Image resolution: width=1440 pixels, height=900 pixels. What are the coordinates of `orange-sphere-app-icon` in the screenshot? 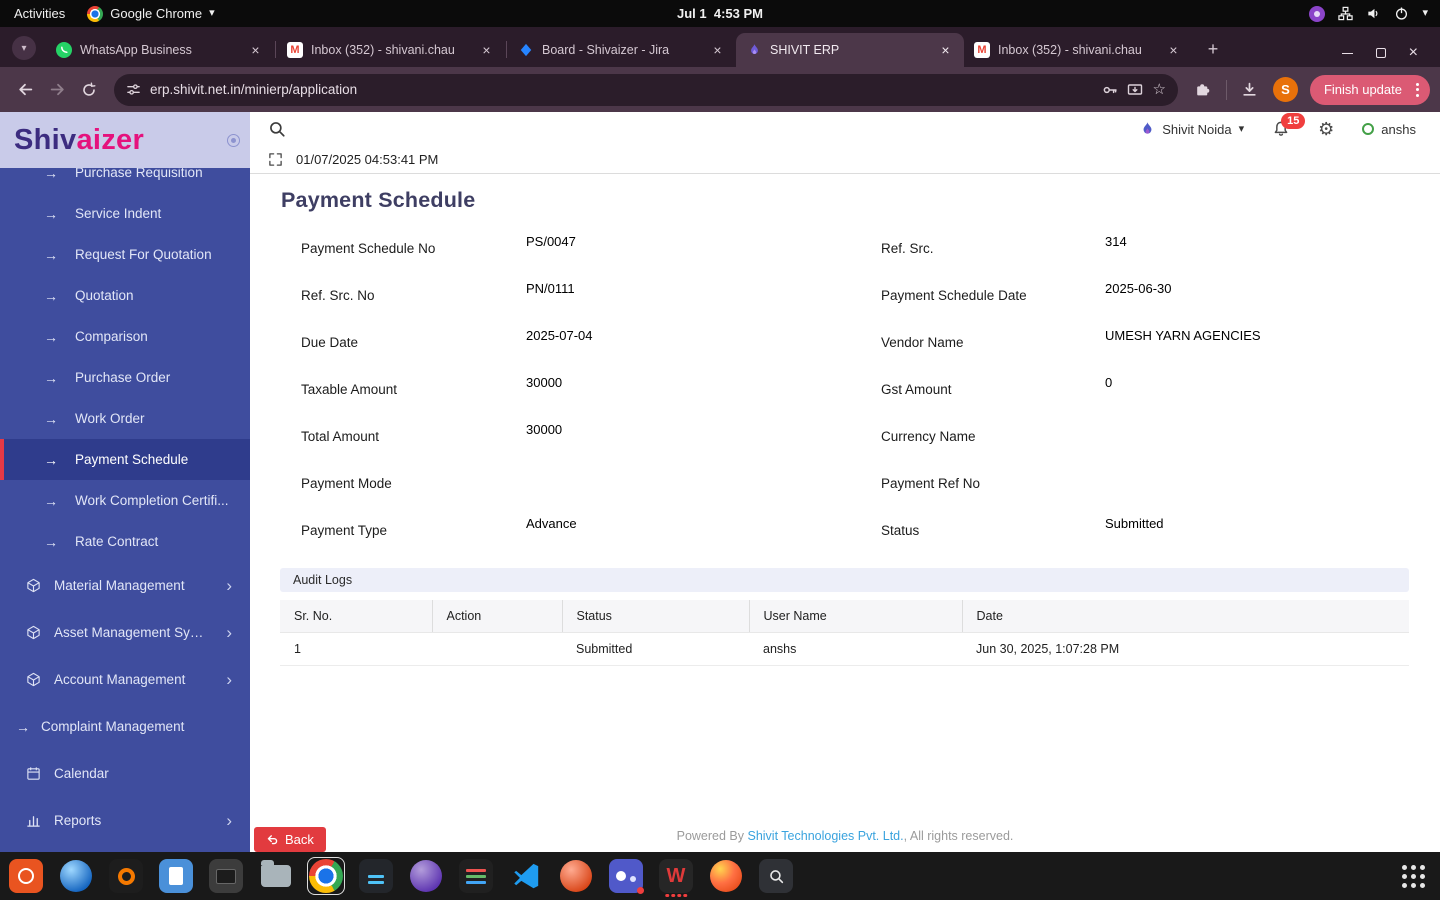 It's located at (576, 876).